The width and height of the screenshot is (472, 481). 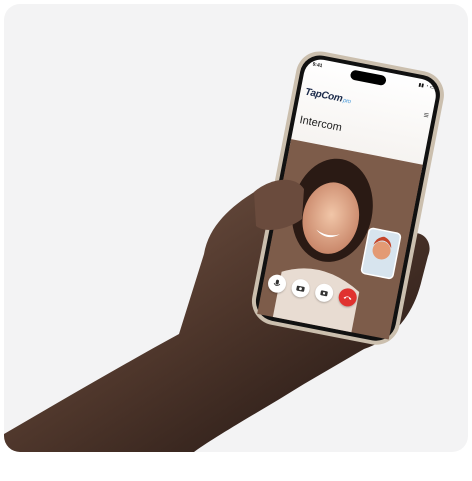 What do you see at coordinates (347, 101) in the screenshot?
I see `brand-suffix: pro` at bounding box center [347, 101].